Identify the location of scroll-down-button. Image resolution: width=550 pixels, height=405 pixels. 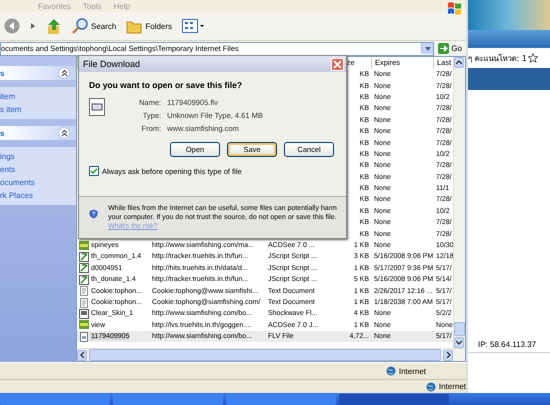
(459, 342).